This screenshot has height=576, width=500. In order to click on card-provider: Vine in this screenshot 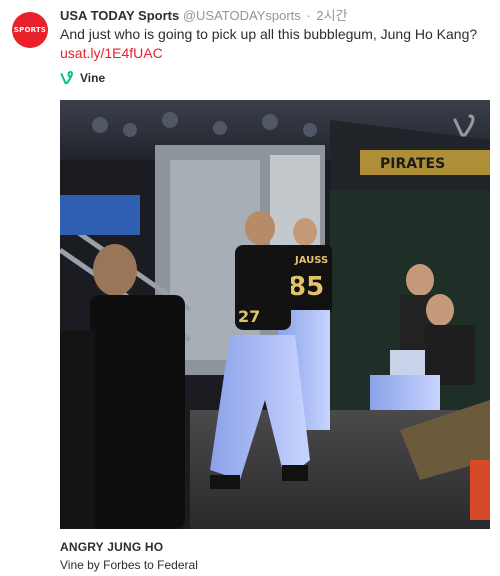, I will do `click(82, 78)`.